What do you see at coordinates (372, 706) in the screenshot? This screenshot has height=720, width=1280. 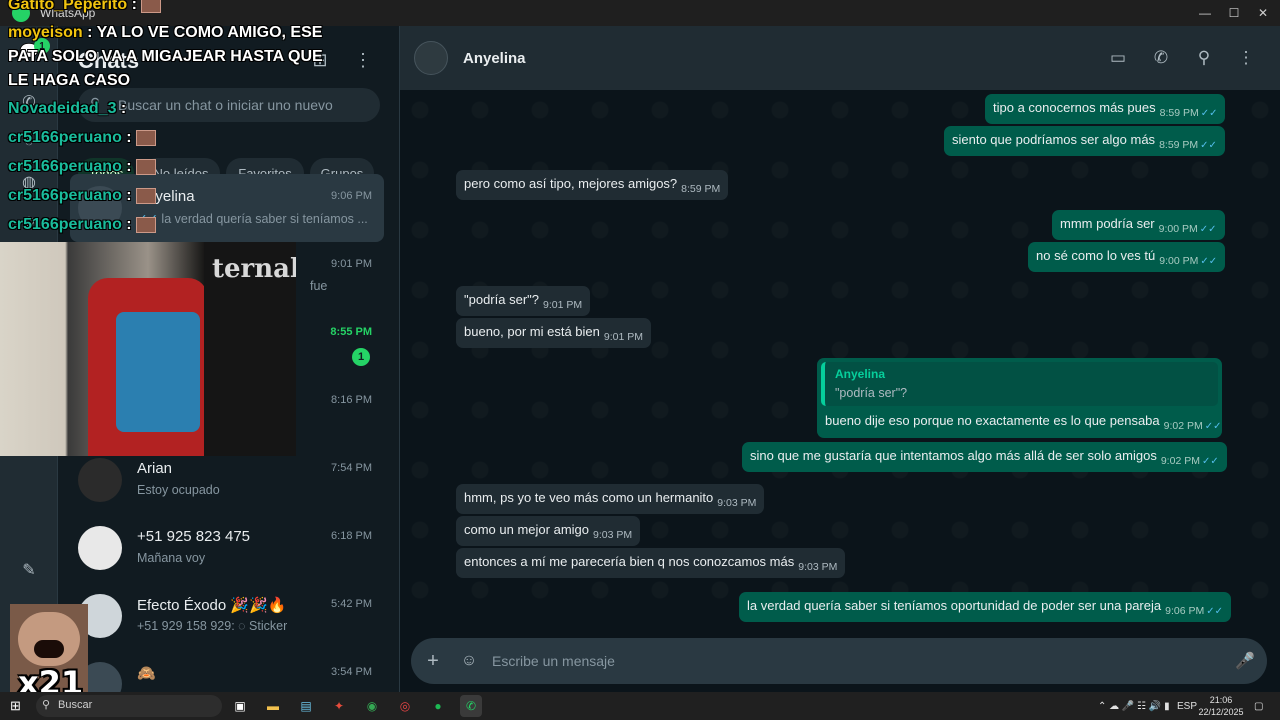 I see `chrome-icon: ◉` at bounding box center [372, 706].